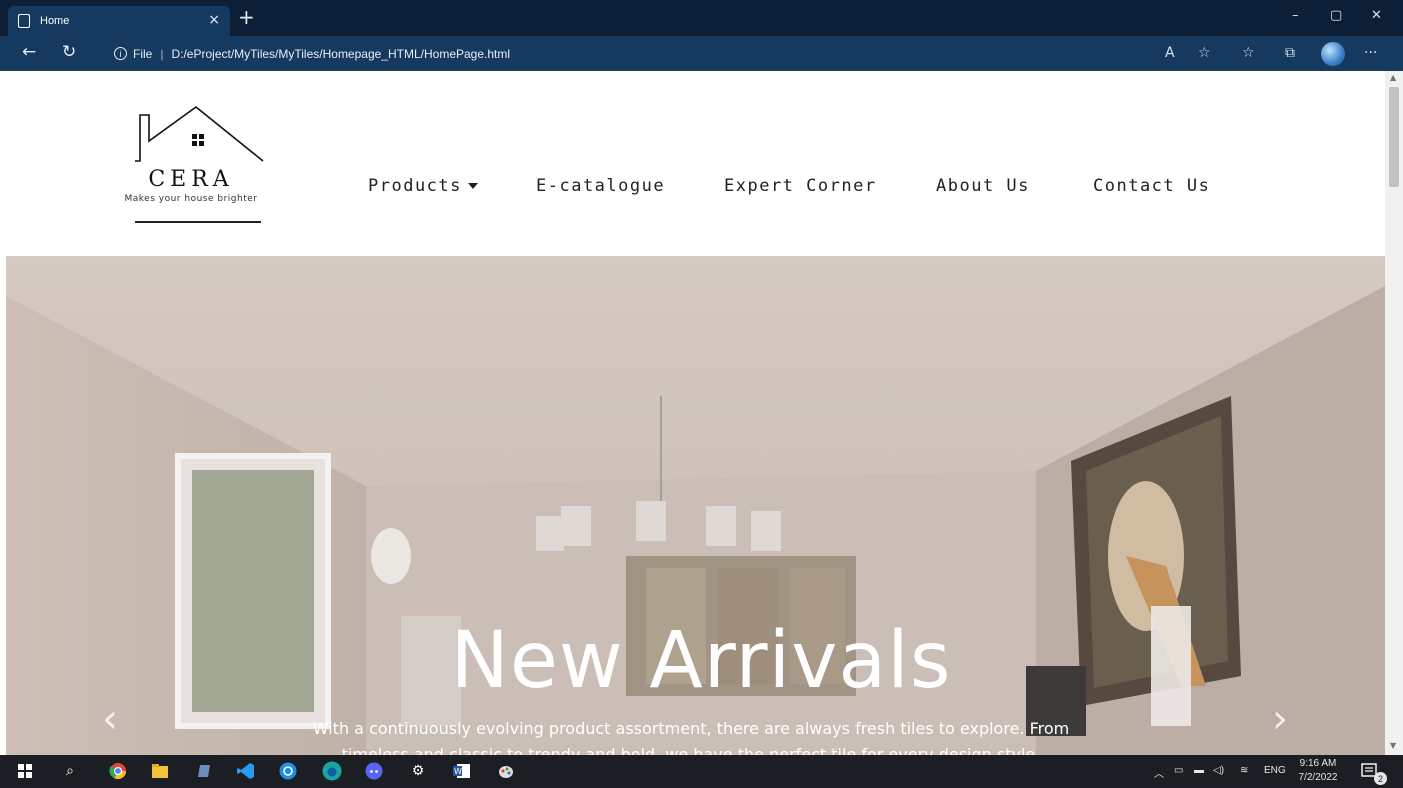 The height and width of the screenshot is (788, 1403). I want to click on nav-expert-corner: Expert Corner, so click(800, 186).